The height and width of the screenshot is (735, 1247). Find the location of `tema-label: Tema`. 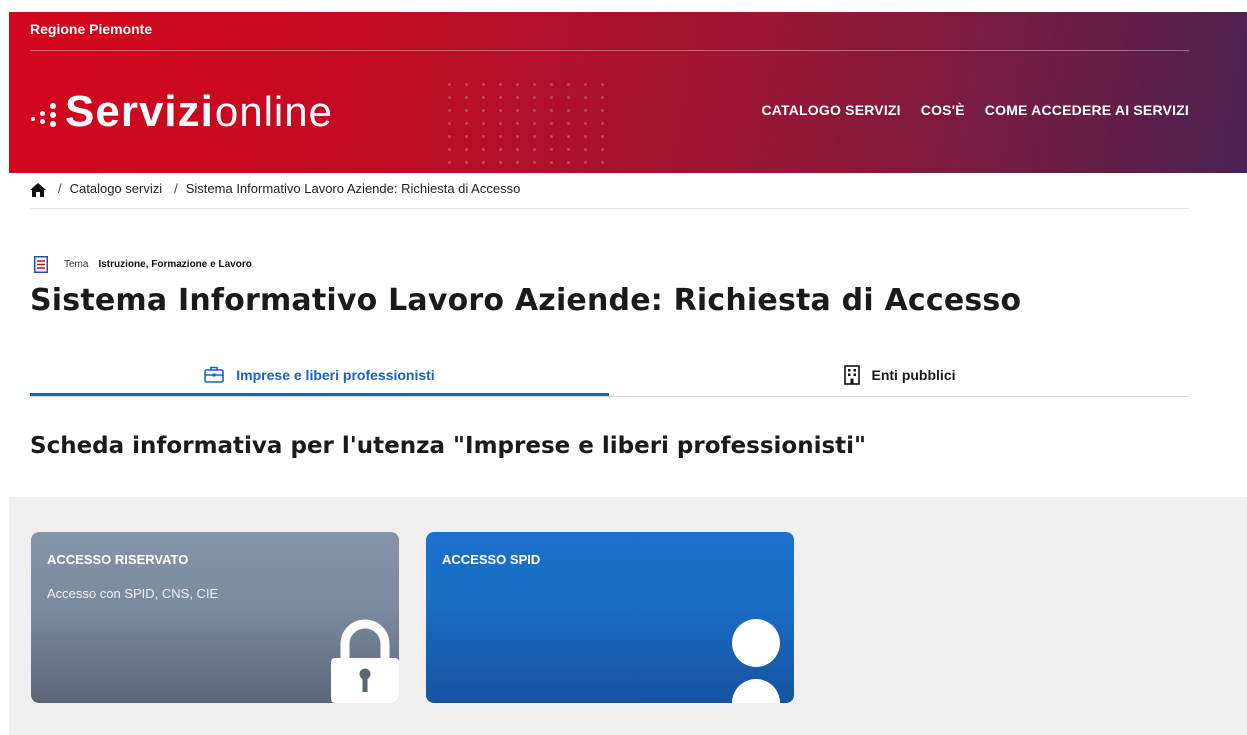

tema-label: Tema is located at coordinates (76, 264).